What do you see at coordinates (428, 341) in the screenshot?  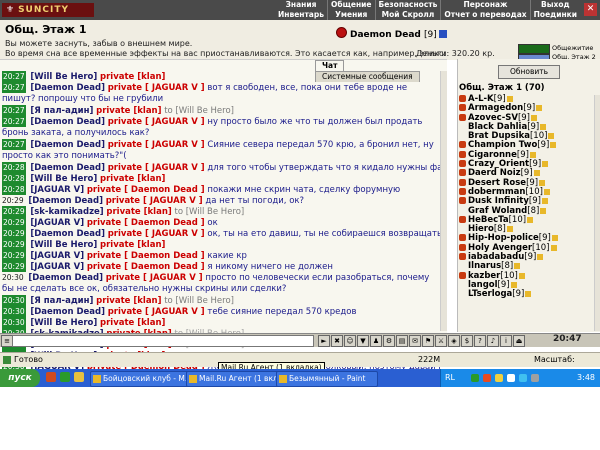 I see `clan-icon: ⚑` at bounding box center [428, 341].